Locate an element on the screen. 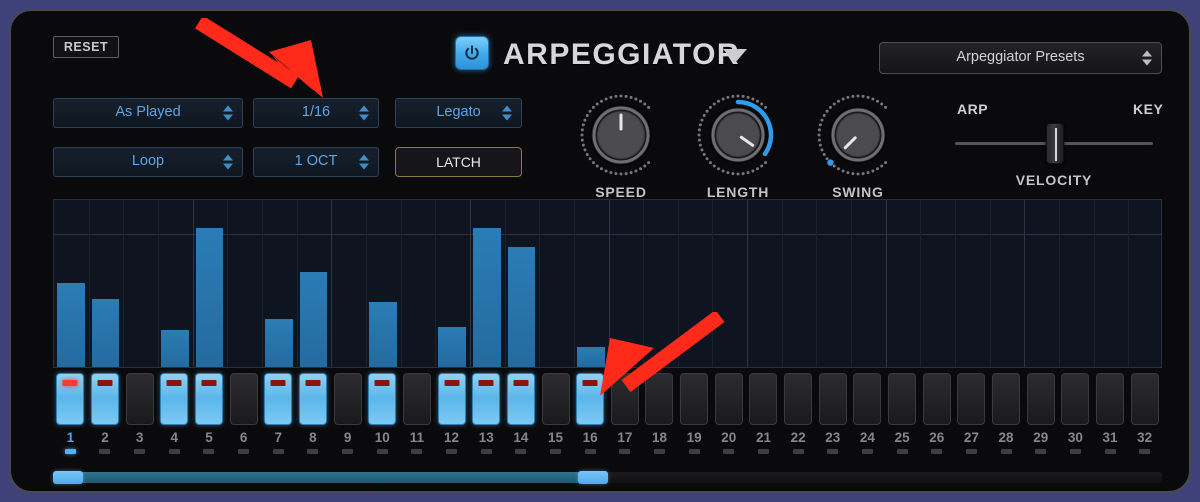  mode-dropdown: Legato is located at coordinates (458, 113).